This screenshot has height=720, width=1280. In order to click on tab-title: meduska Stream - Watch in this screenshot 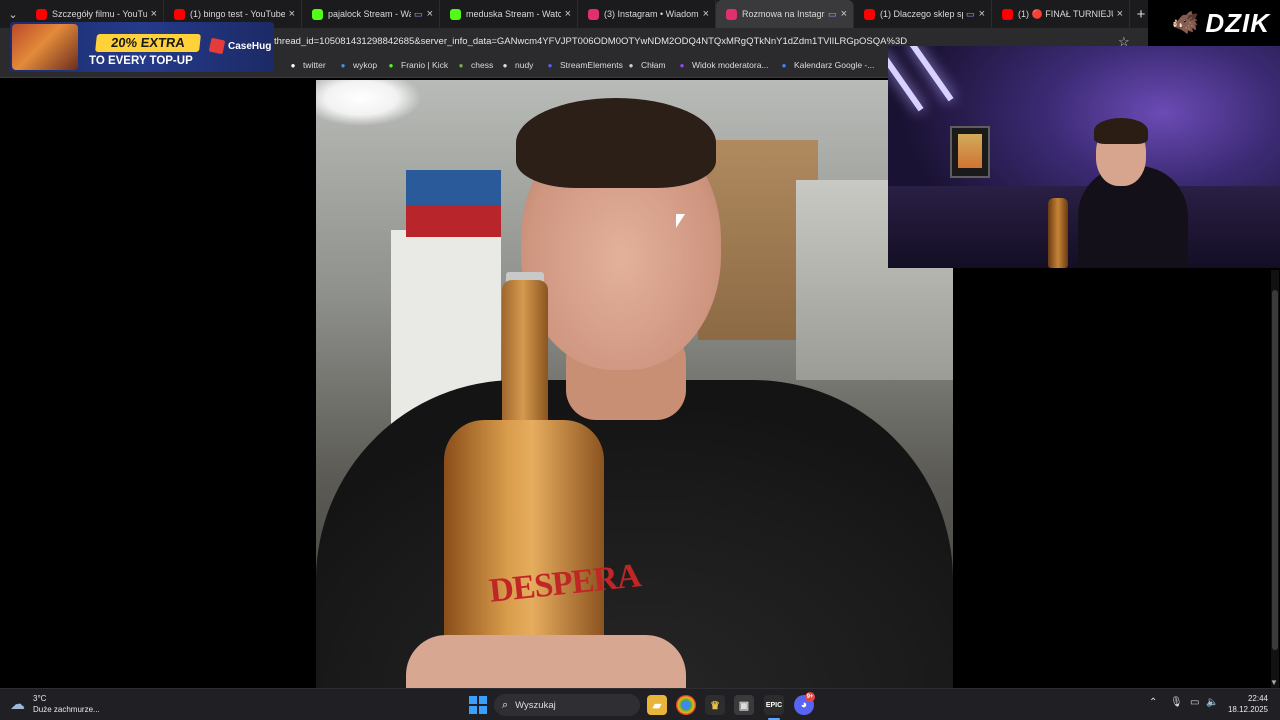, I will do `click(513, 14)`.